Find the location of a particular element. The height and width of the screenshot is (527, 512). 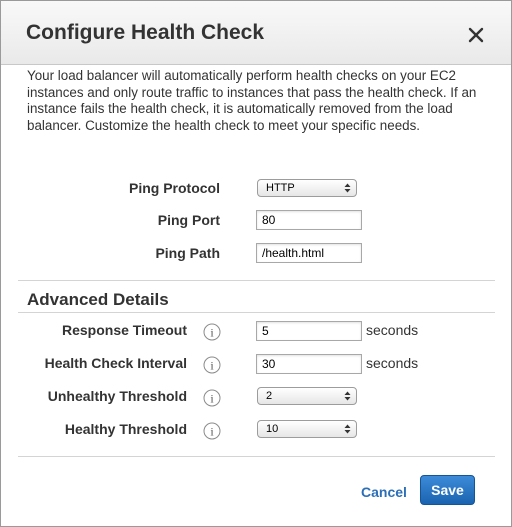

health-check-interval-unit: seconds is located at coordinates (392, 363).